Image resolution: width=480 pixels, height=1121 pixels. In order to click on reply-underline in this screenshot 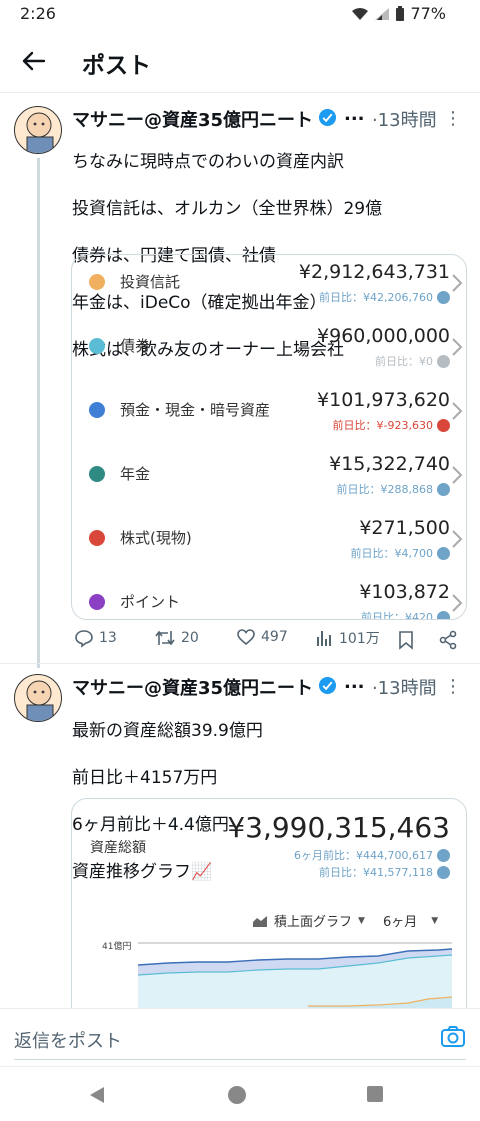, I will do `click(240, 1059)`.